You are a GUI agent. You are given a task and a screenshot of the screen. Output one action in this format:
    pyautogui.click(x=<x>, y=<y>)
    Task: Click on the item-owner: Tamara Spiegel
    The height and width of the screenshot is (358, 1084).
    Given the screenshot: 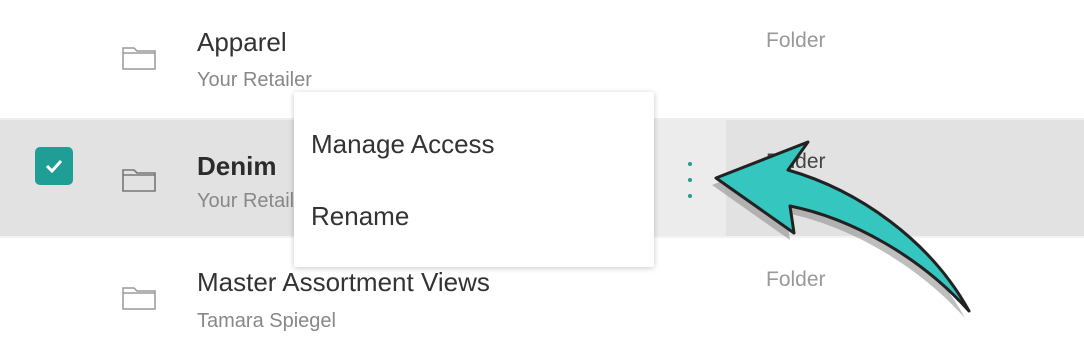 What is the action you would take?
    pyautogui.click(x=266, y=321)
    